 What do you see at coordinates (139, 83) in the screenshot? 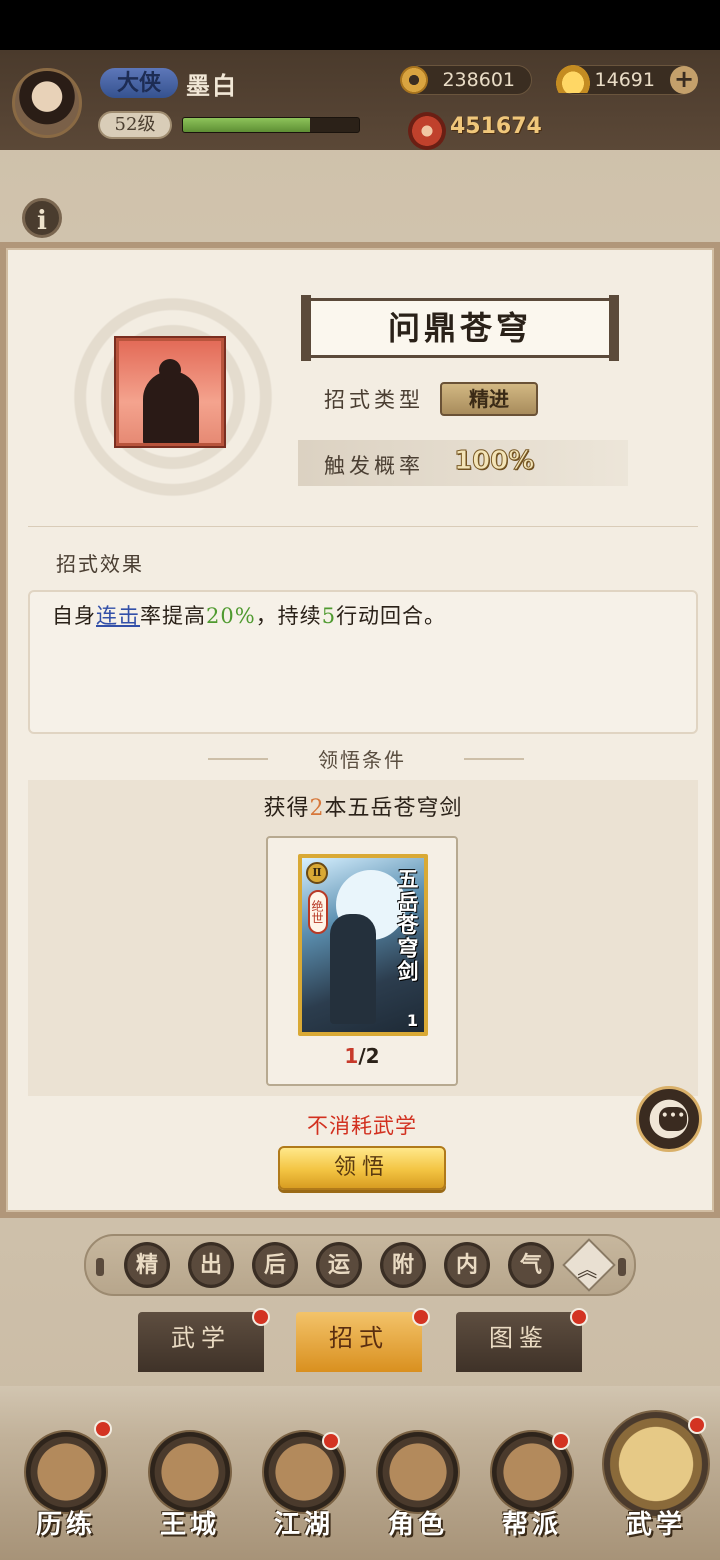
I see `rank-badge: 大侠` at bounding box center [139, 83].